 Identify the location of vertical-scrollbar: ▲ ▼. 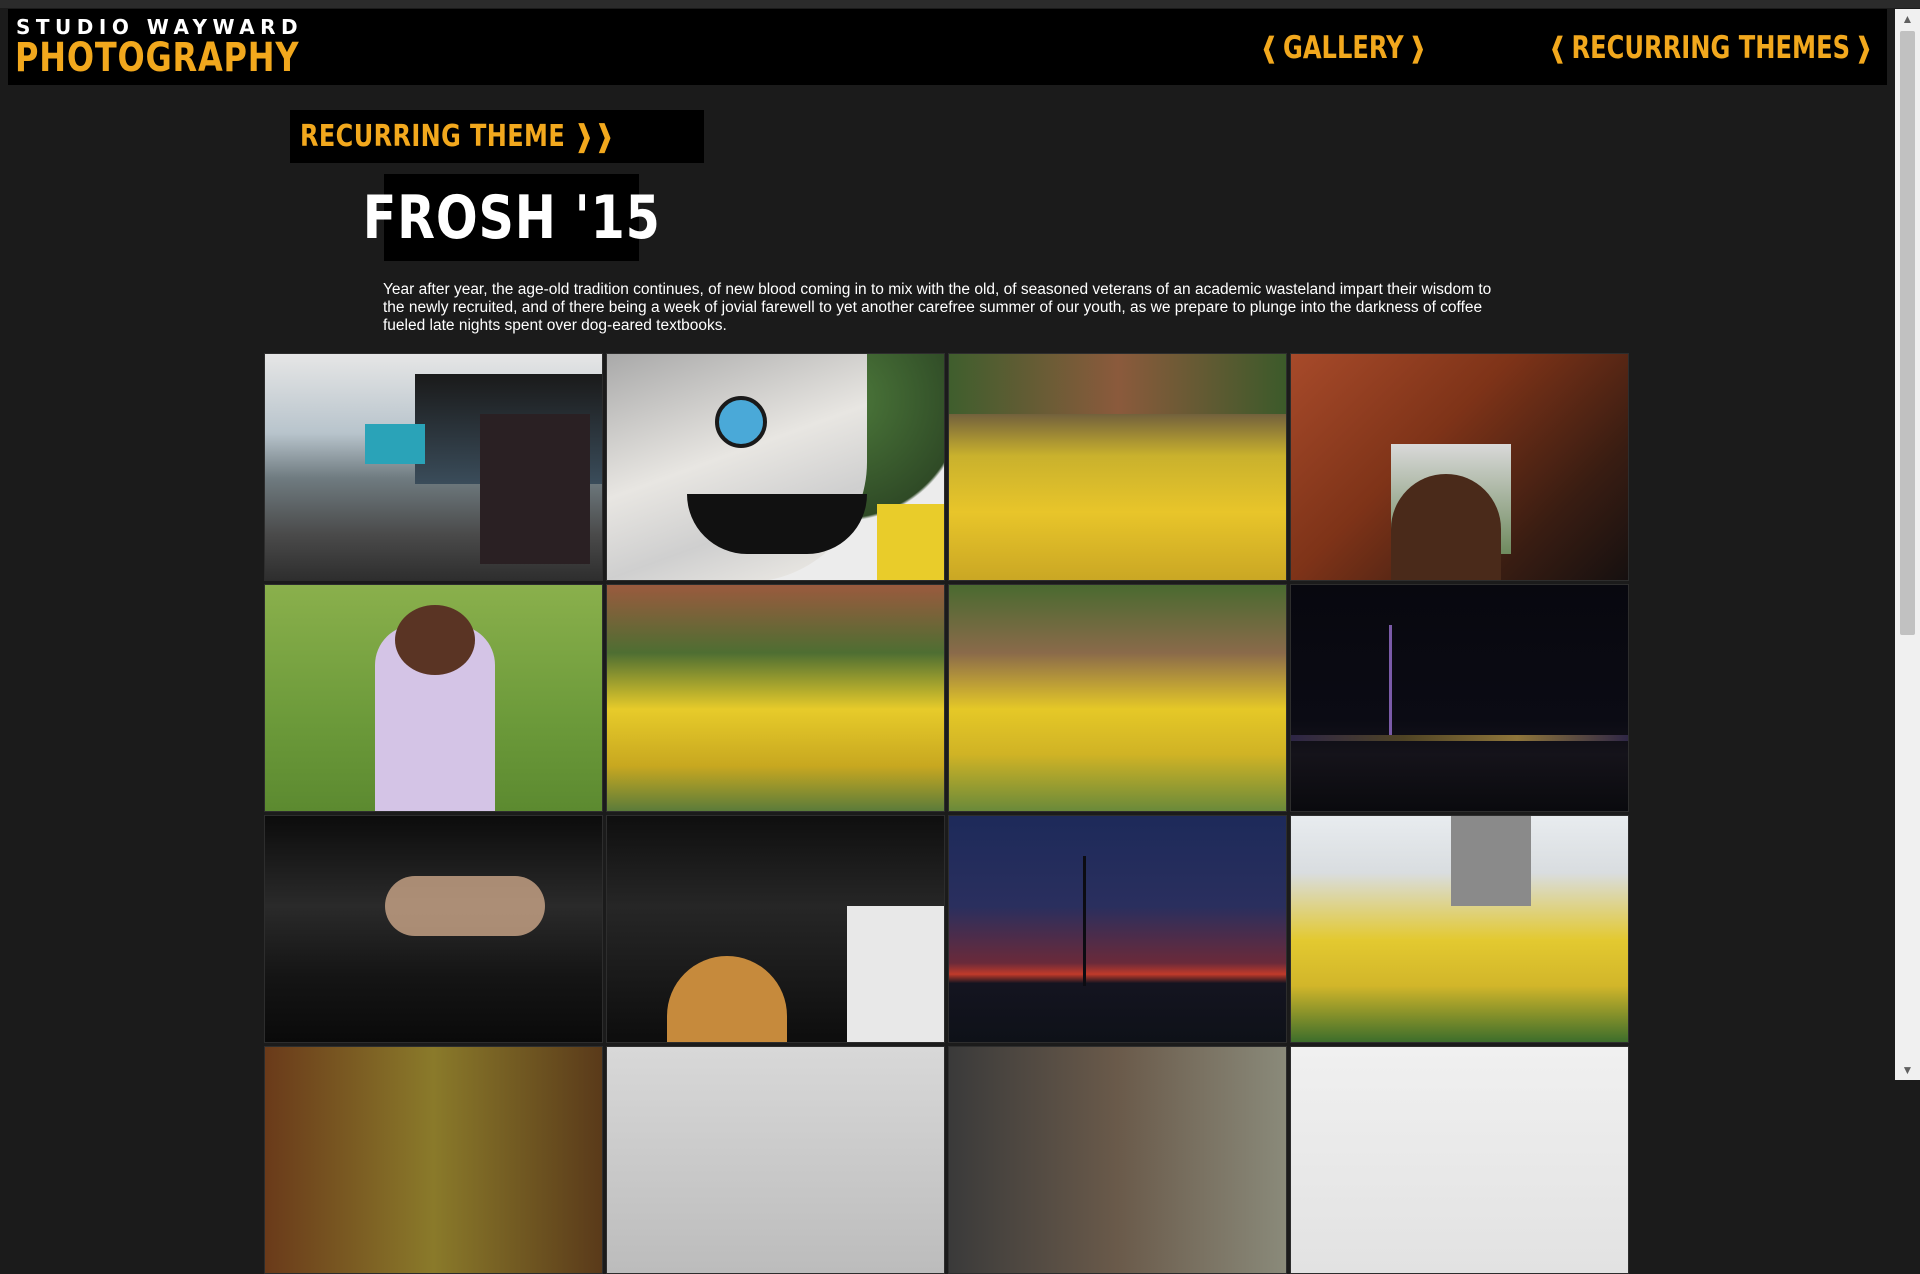
(1907, 544).